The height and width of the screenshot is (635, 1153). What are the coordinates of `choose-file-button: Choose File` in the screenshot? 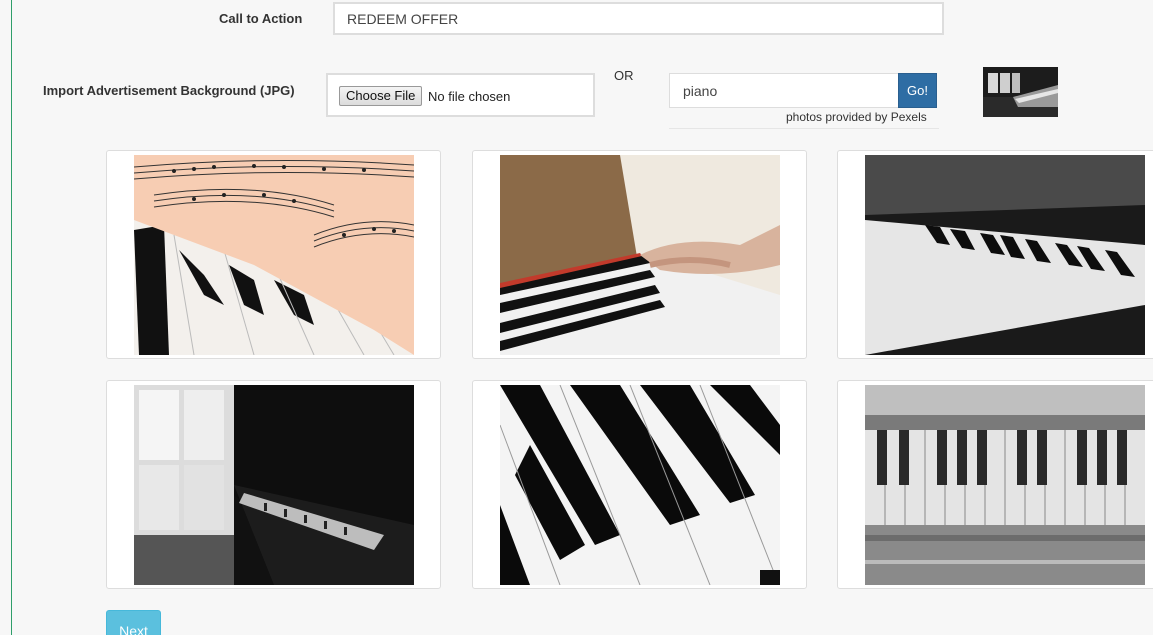 It's located at (381, 96).